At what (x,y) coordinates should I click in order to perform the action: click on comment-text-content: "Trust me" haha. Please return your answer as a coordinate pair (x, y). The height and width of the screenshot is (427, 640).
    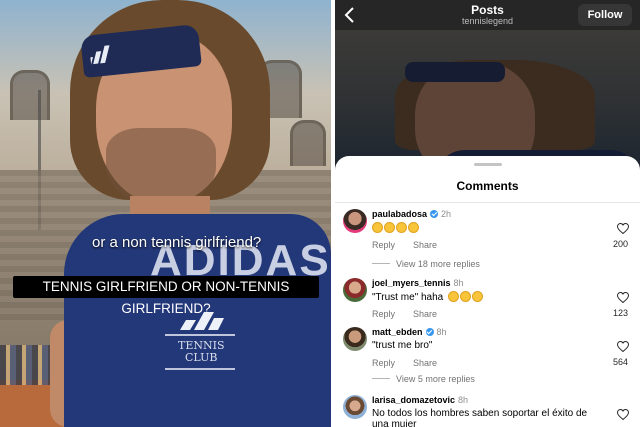
    Looking at the image, I should click on (408, 297).